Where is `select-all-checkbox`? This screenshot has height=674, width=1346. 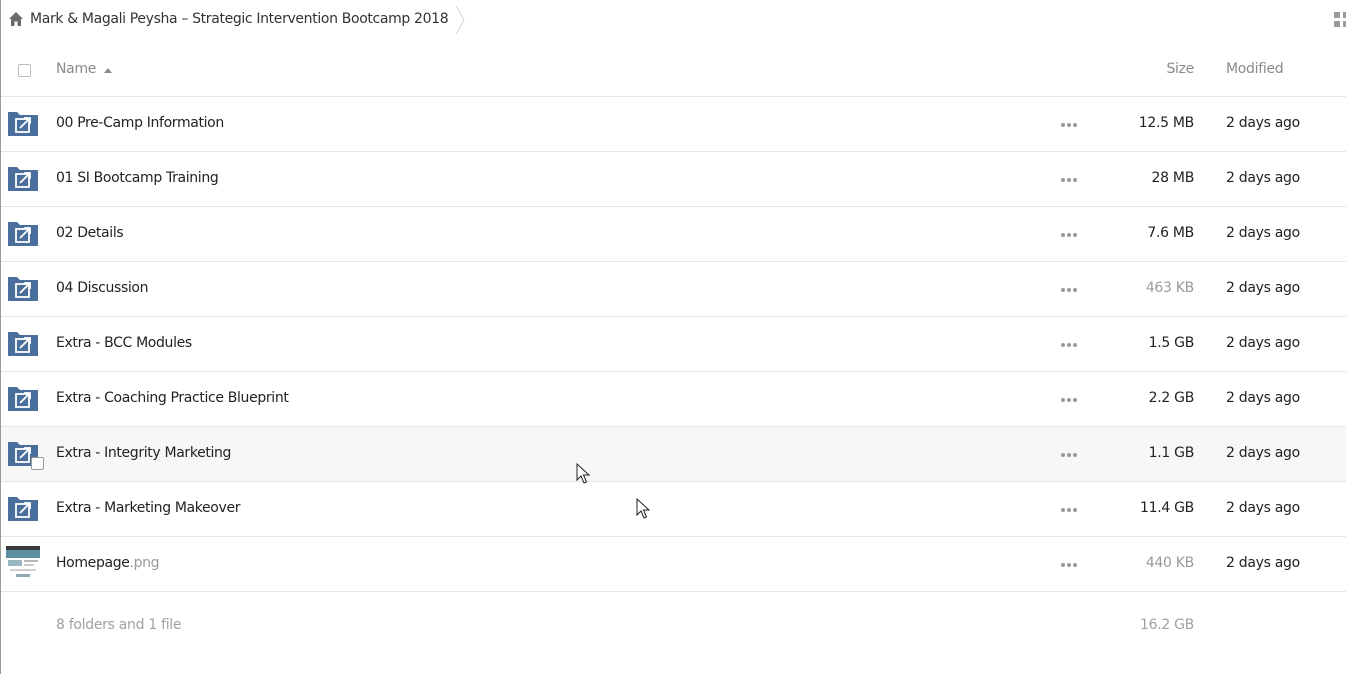
select-all-checkbox is located at coordinates (24, 70).